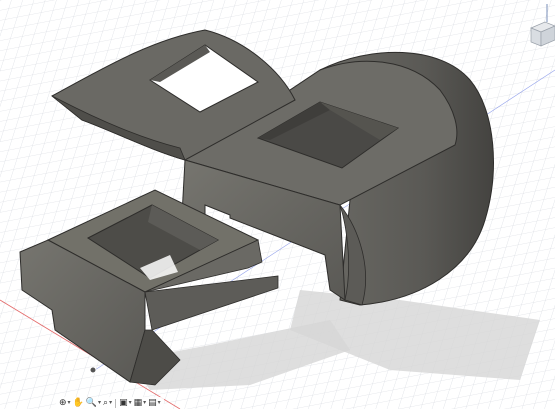  I want to click on display-settings-icon: ▣, so click(123, 403).